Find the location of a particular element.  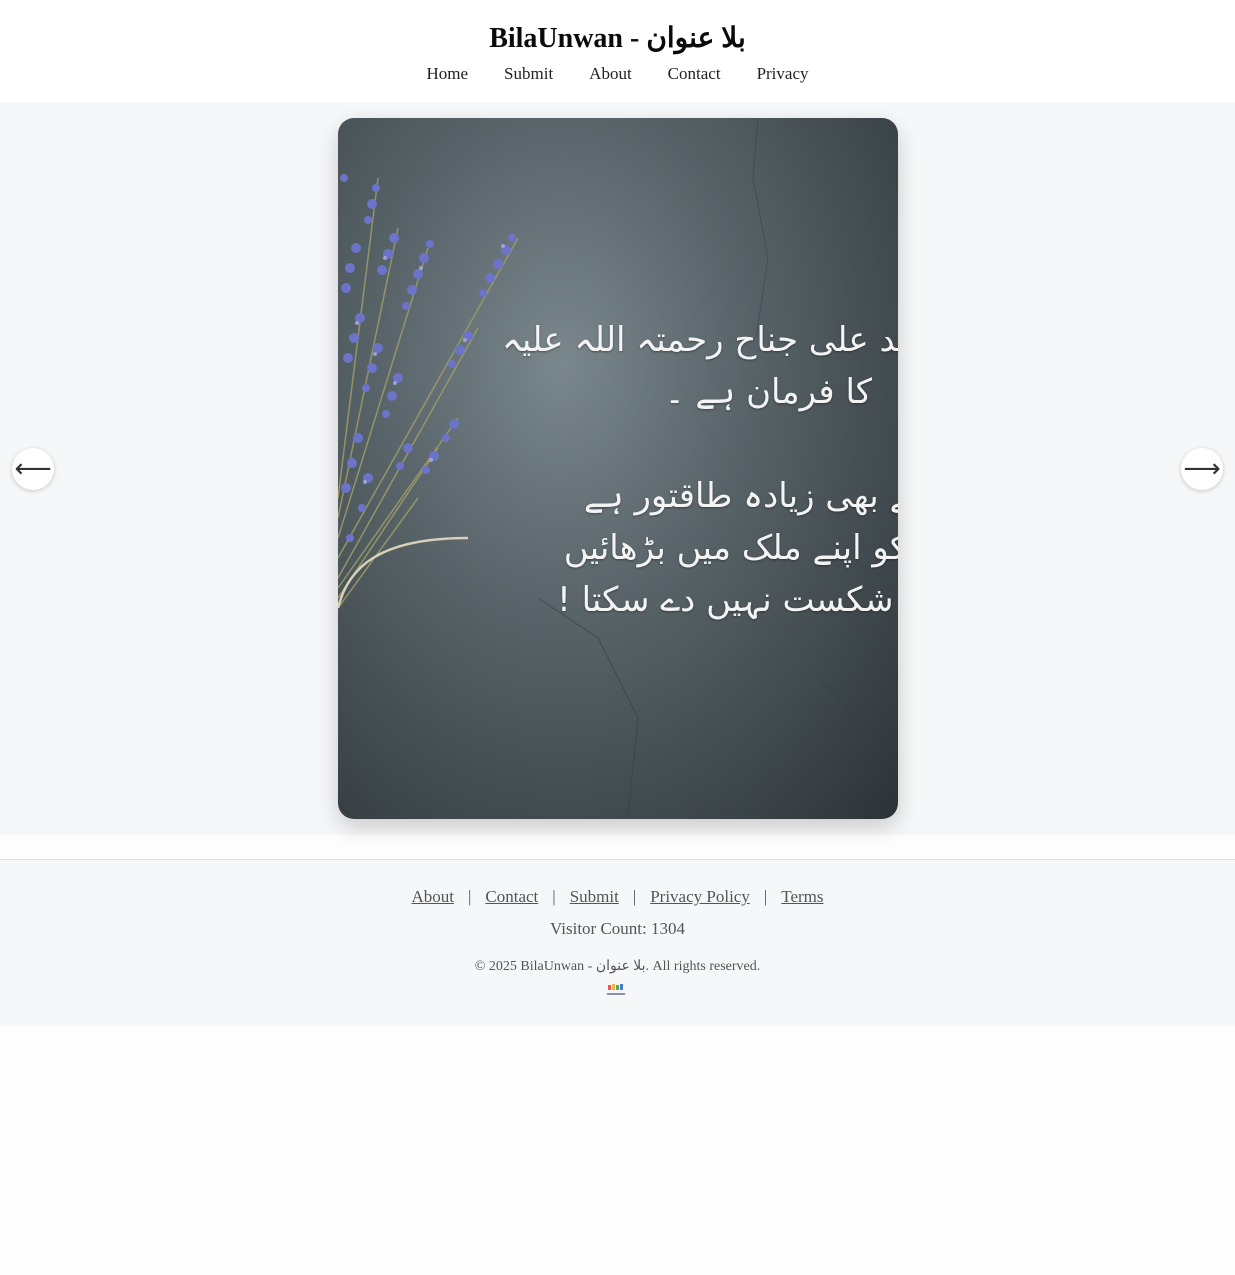

slide-text-line: کا فرمان ہے ۔ is located at coordinates (768, 392).